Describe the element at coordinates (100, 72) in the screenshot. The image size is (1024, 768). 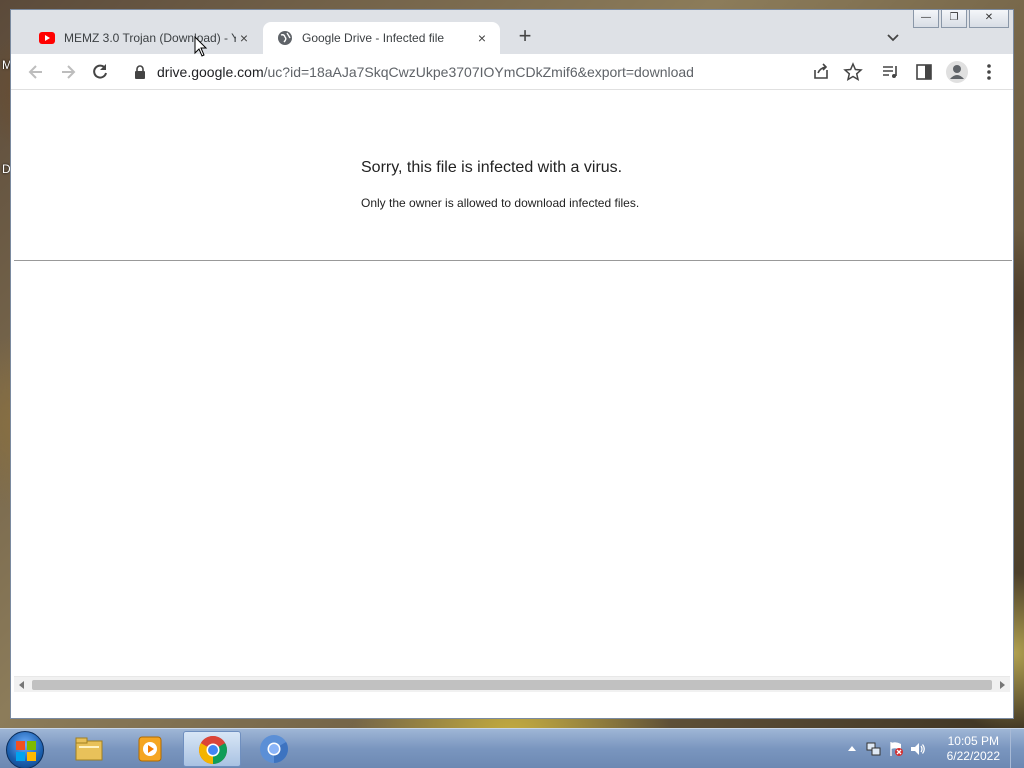
I see `reload-icon` at that location.